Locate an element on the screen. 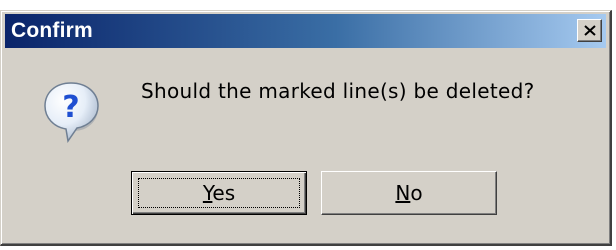 The width and height of the screenshot is (616, 250). yes-button-label: Yes is located at coordinates (219, 193).